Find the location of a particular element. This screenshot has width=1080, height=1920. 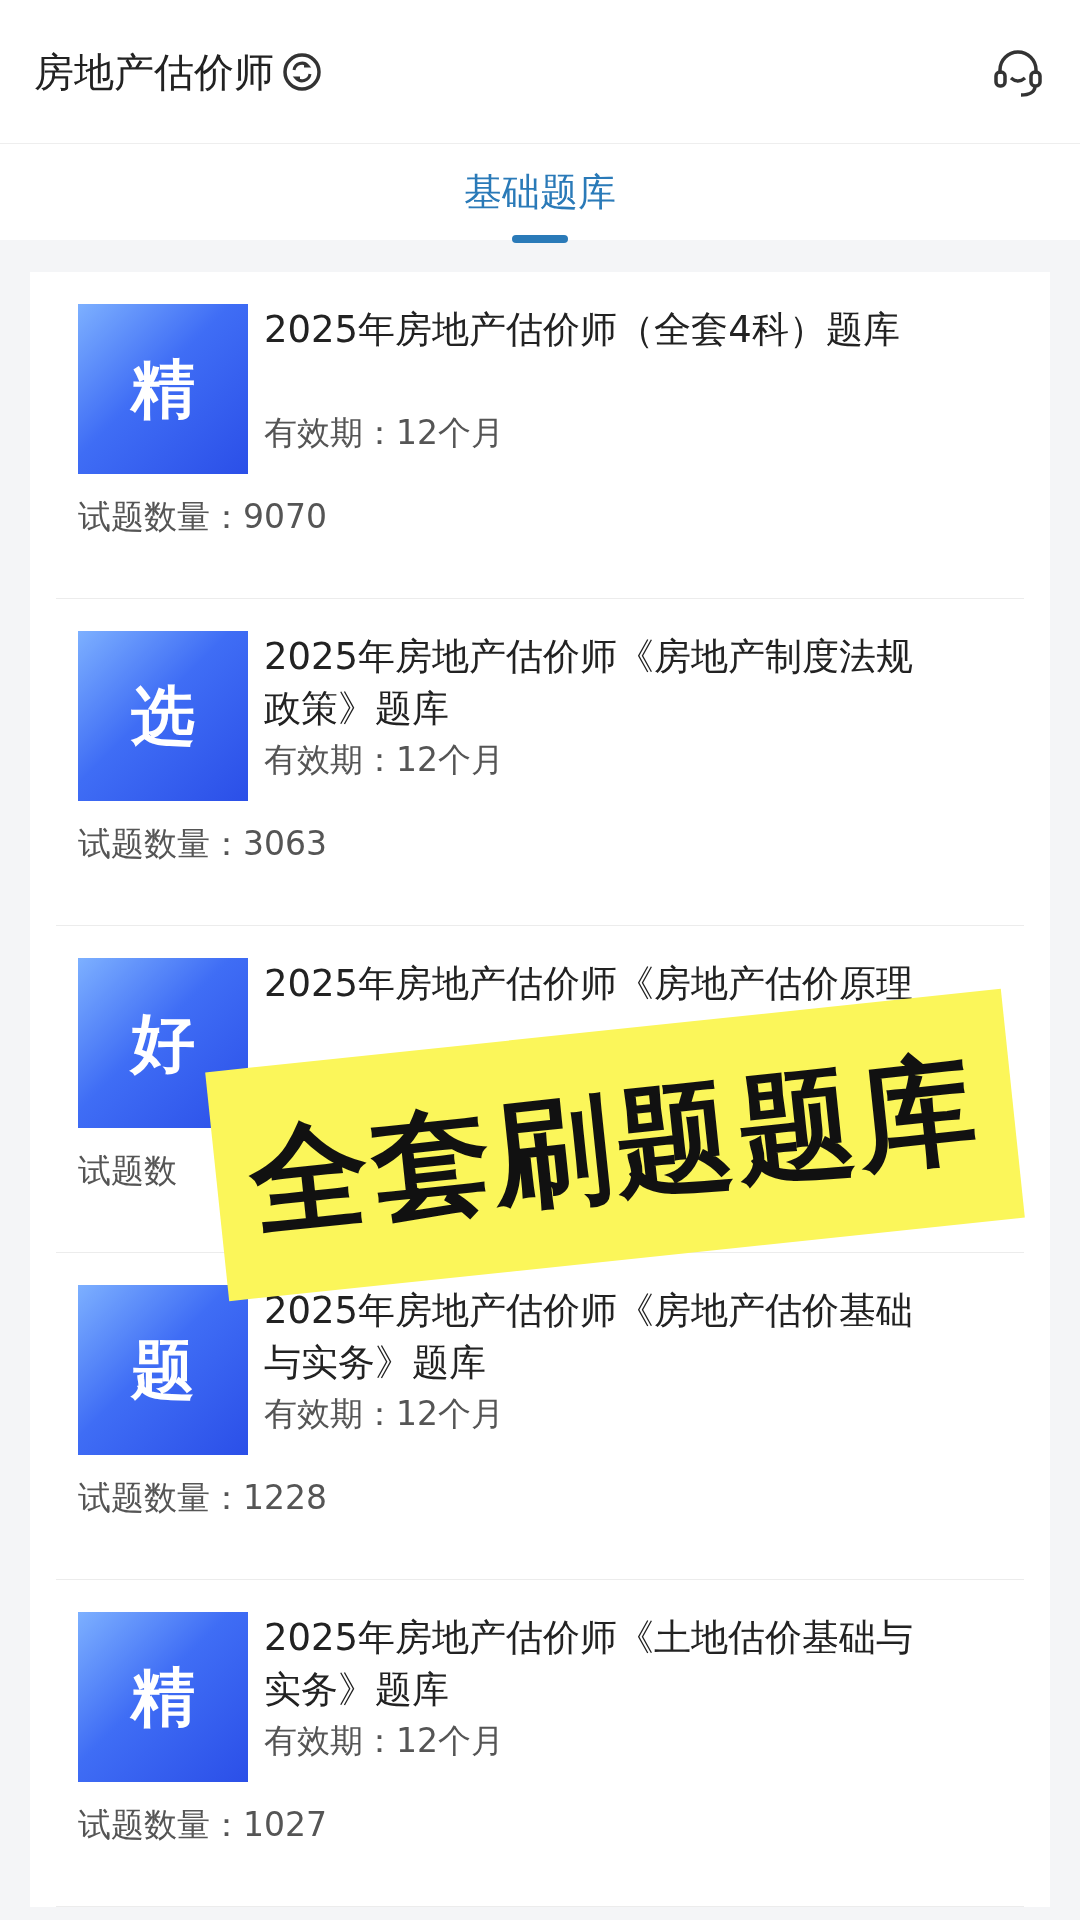

cover-tile: 题 is located at coordinates (163, 1370).